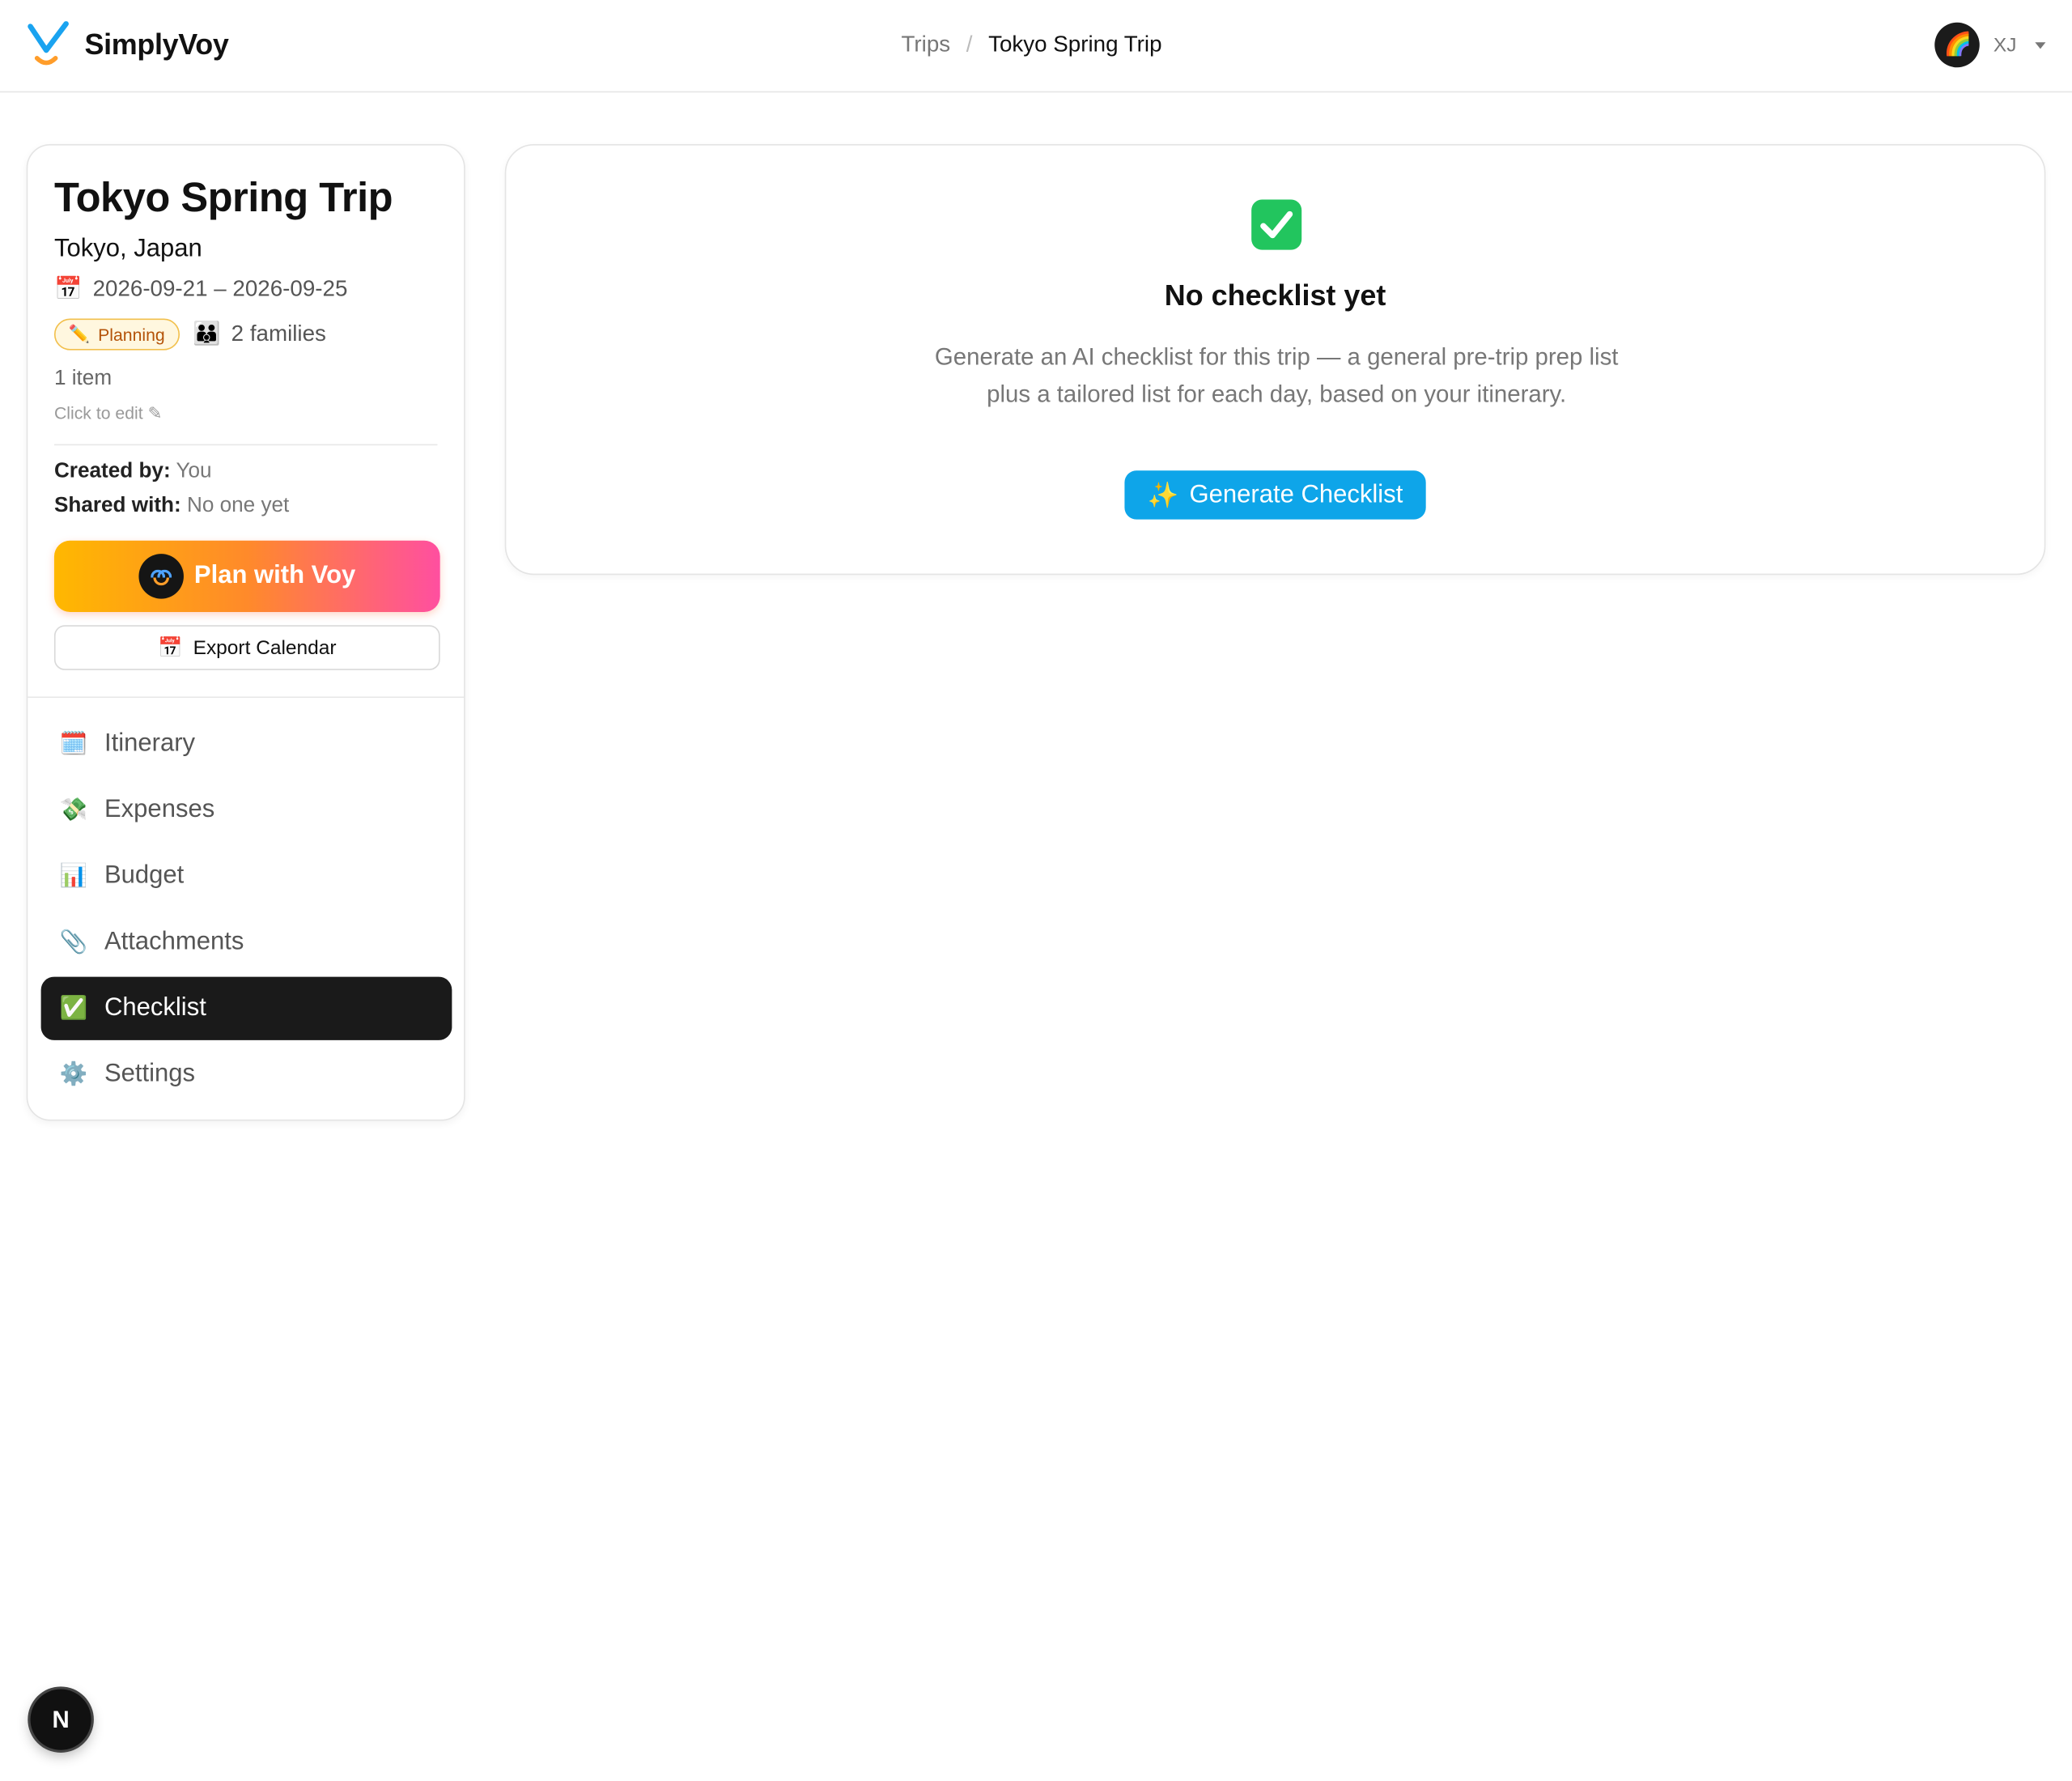 The height and width of the screenshot is (1781, 2072). I want to click on generate-checklist-label: Generate Checklist, so click(1296, 494).